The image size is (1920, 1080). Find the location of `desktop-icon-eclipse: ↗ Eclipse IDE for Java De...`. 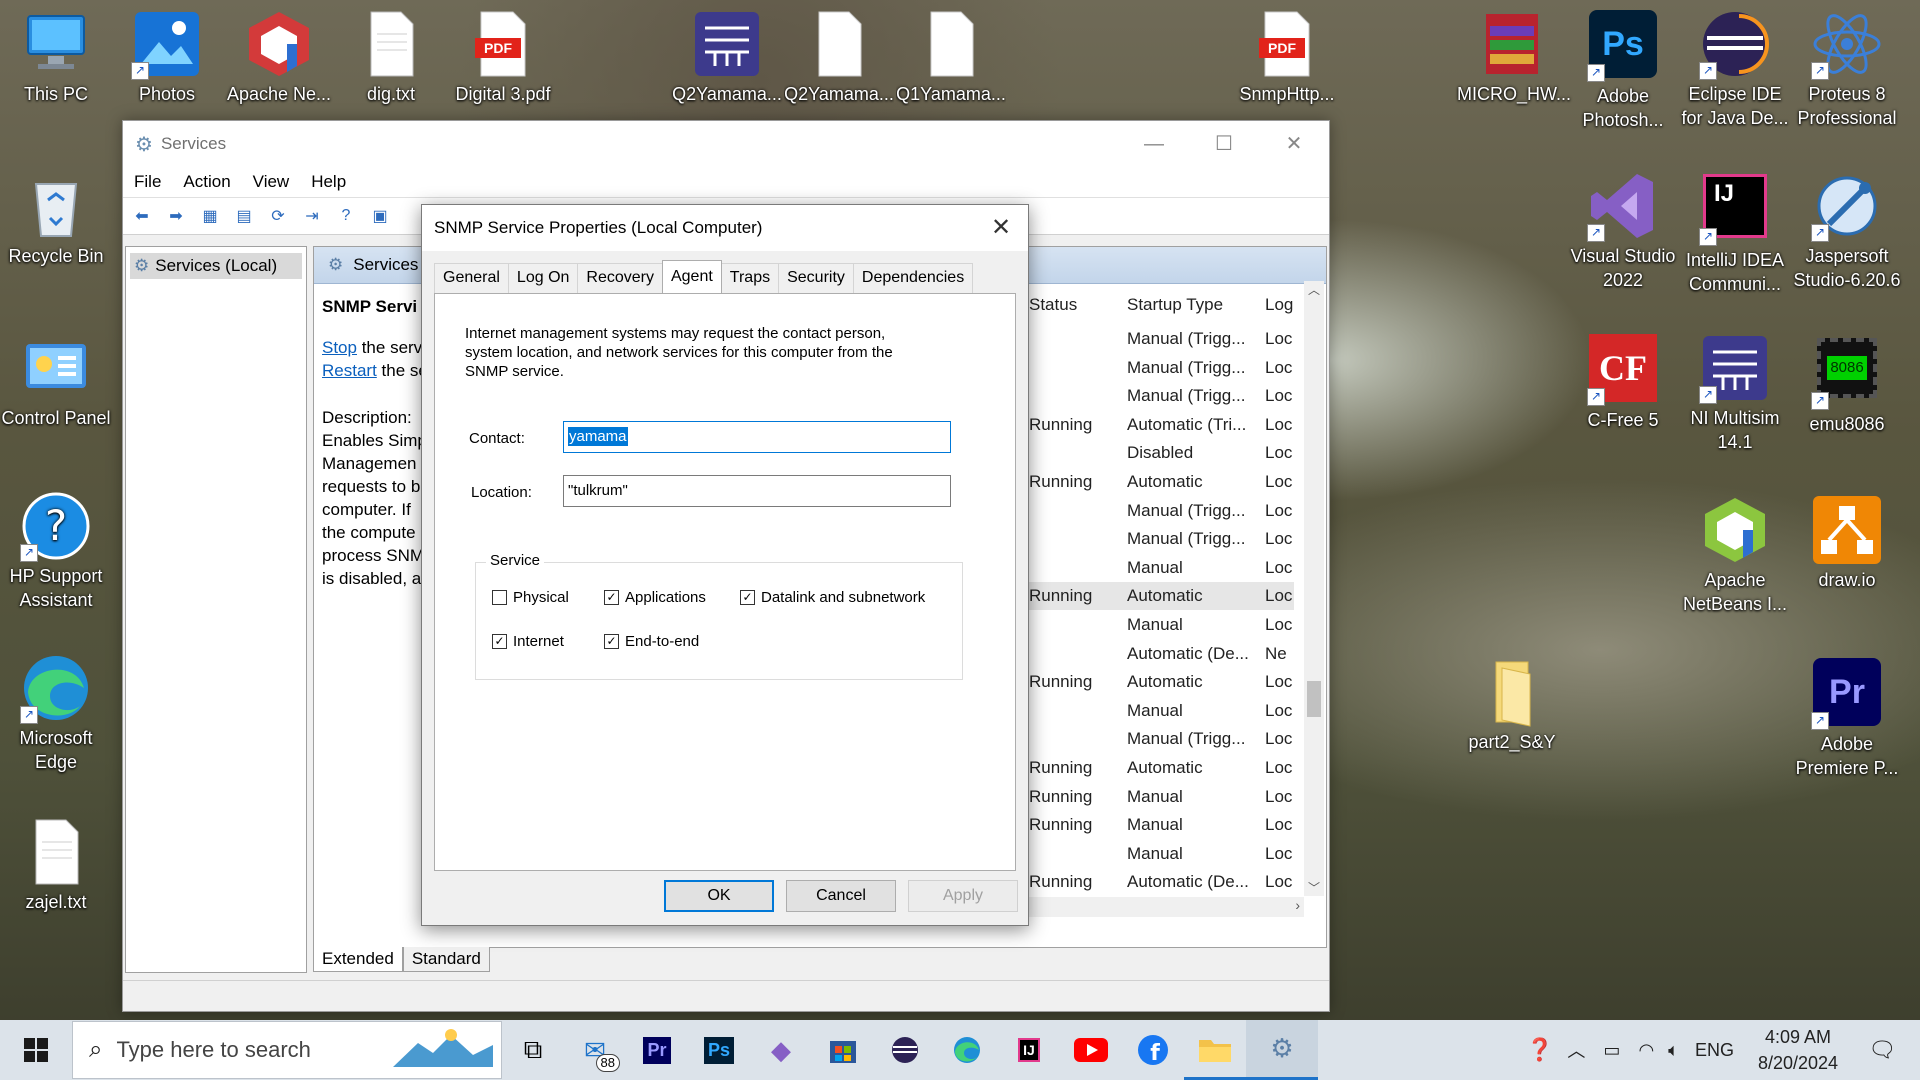

desktop-icon-eclipse: ↗ Eclipse IDE for Java De... is located at coordinates (1735, 69).